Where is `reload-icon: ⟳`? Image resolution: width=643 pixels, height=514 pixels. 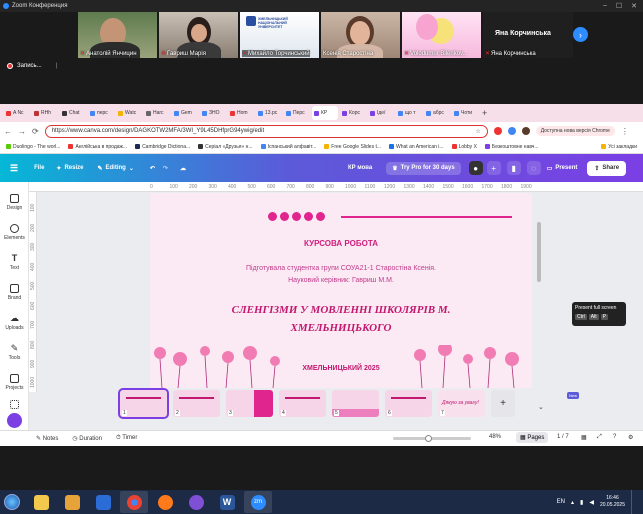 reload-icon: ⟳ is located at coordinates (35, 131).